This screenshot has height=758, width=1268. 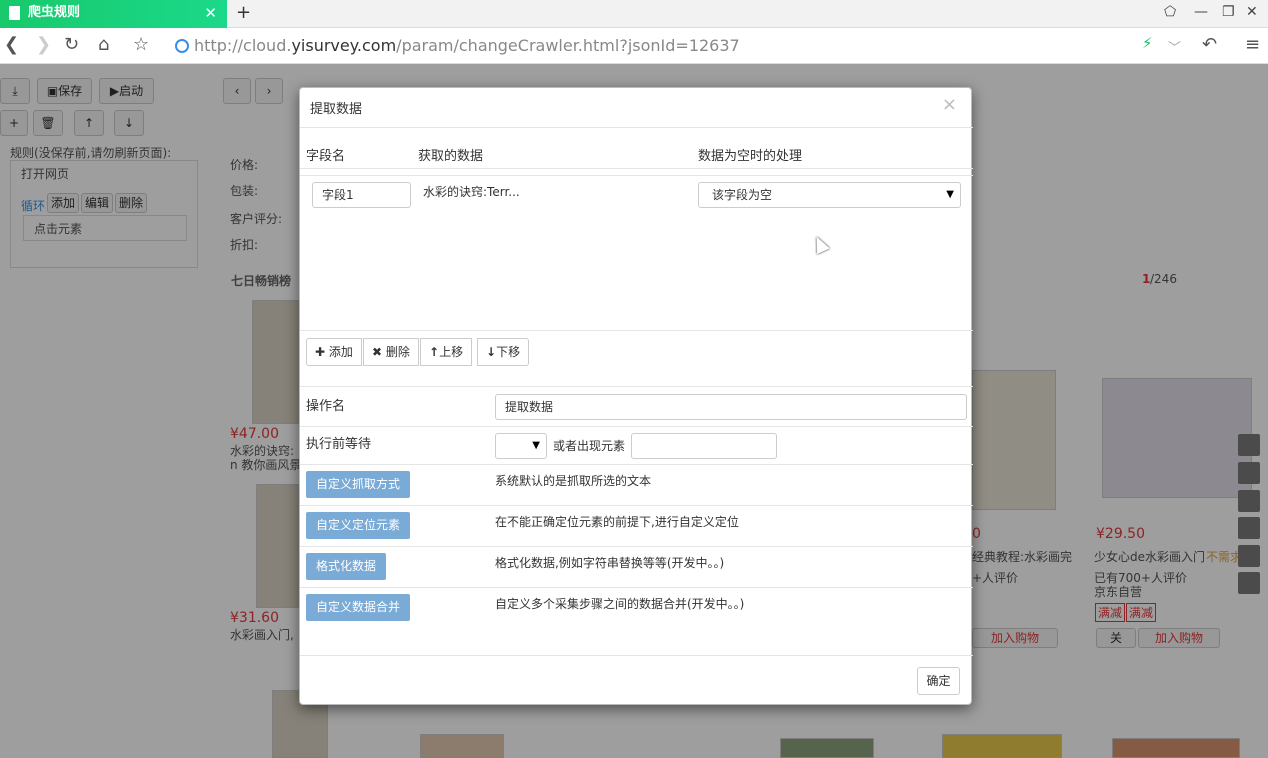 I want to click on add-field-label: 添加, so click(x=340, y=352).